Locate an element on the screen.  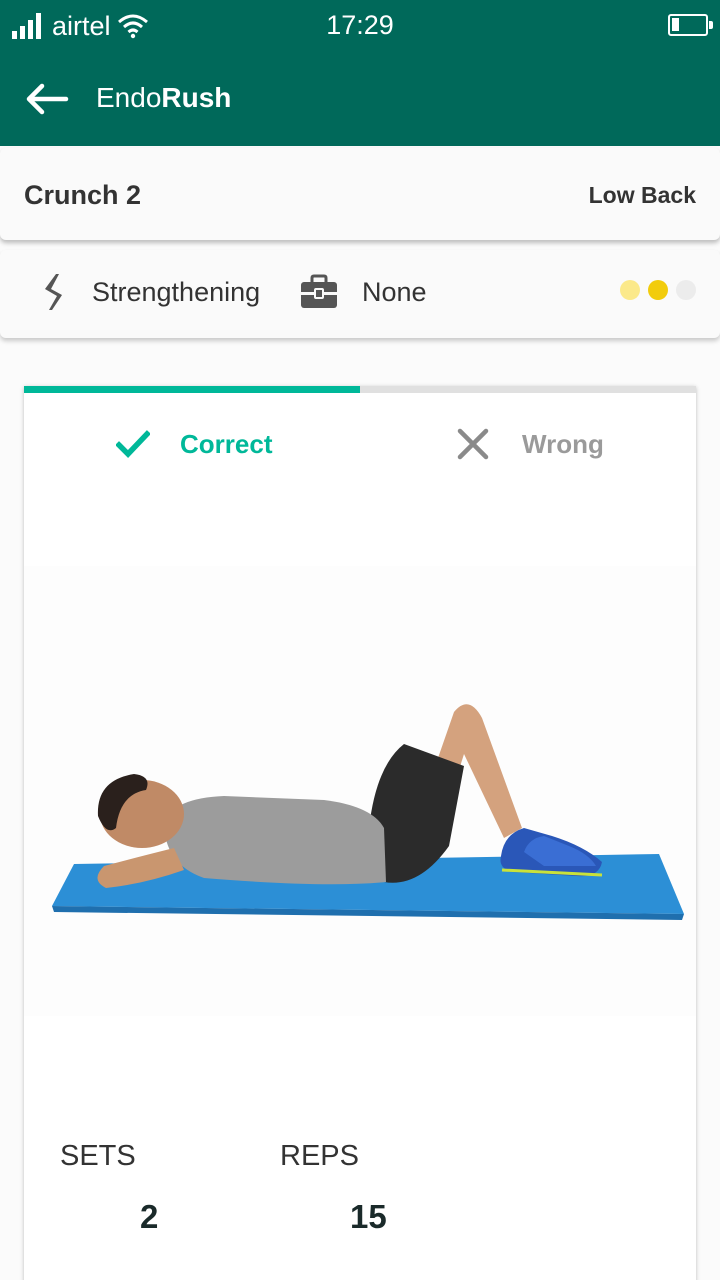
equipment-label: None is located at coordinates (394, 292).